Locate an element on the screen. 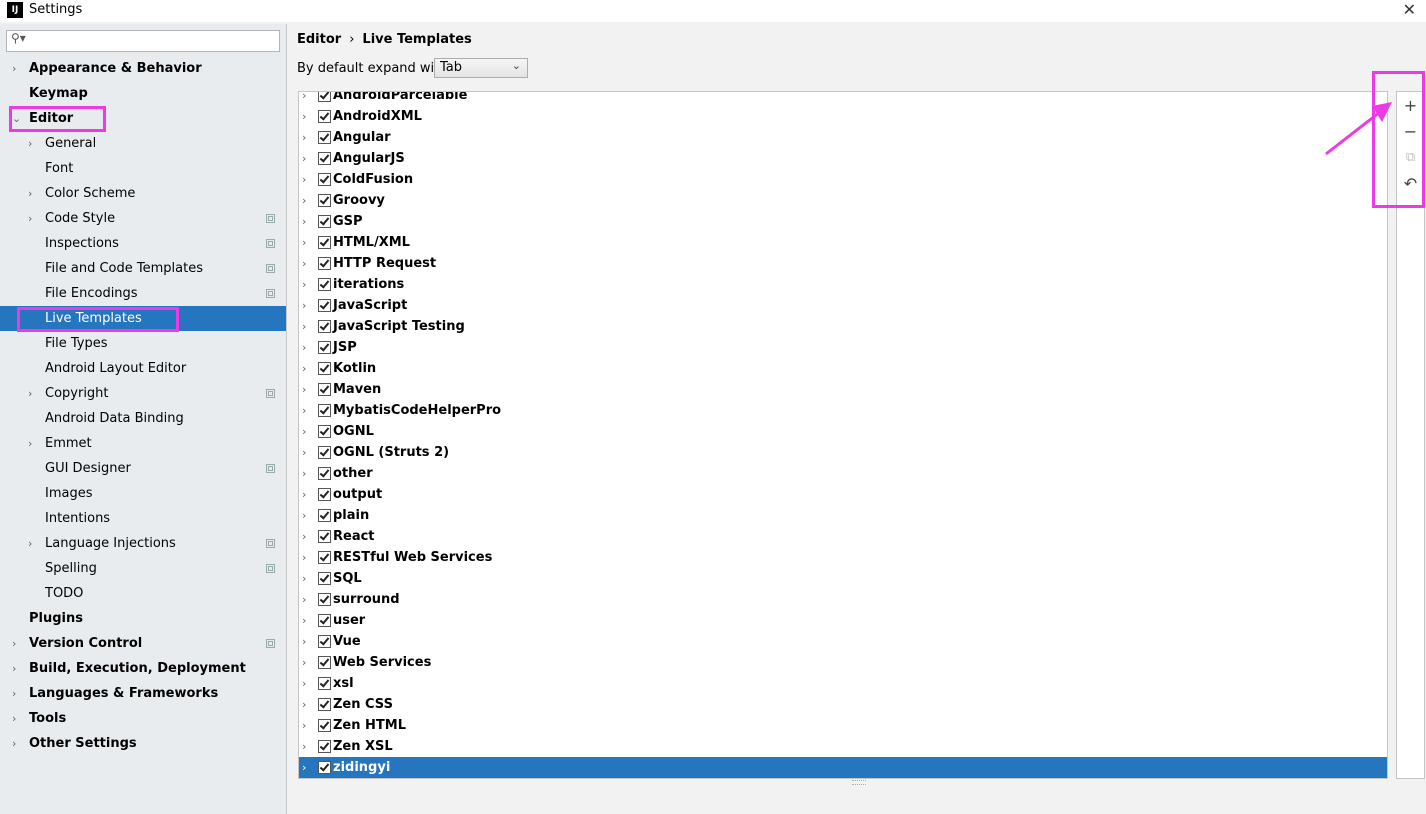 Image resolution: width=1426 pixels, height=814 pixels. sidebar-item-file-and-code-templates: File and Code Templates is located at coordinates (143, 268).